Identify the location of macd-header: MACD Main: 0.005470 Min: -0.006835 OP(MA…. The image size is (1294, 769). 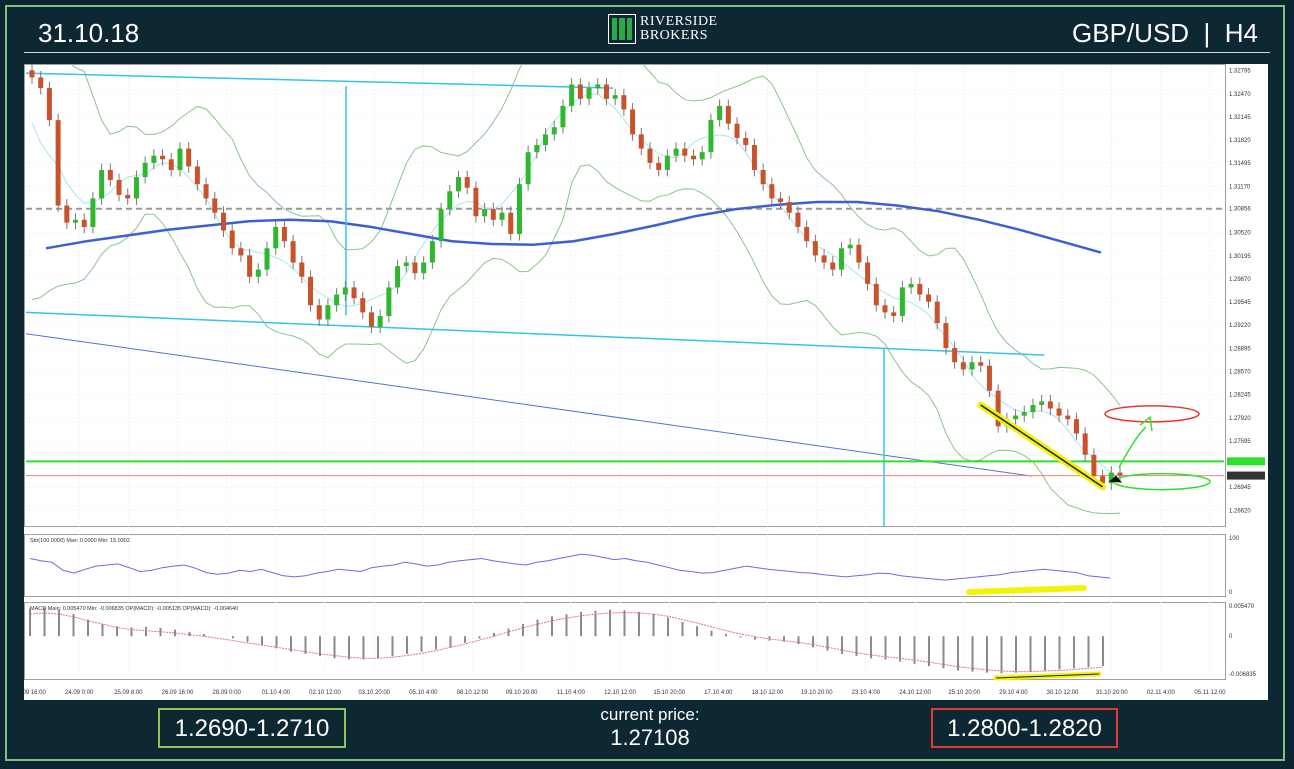
(134, 609).